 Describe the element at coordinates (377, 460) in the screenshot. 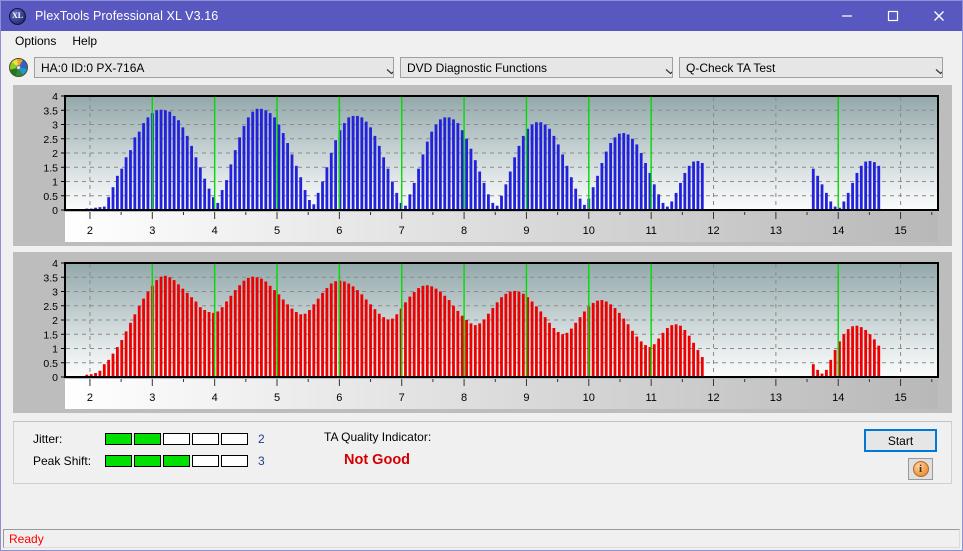

I see `ta-quality-value: Not Good` at that location.